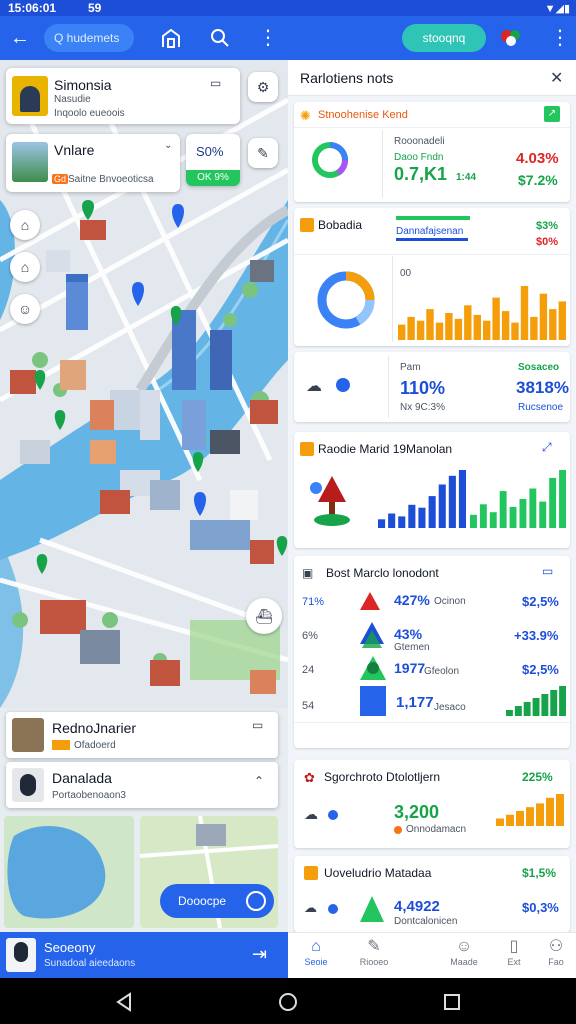 This screenshot has width=576, height=1024. I want to click on tab-brush: ✎ Riooeo, so click(374, 952).